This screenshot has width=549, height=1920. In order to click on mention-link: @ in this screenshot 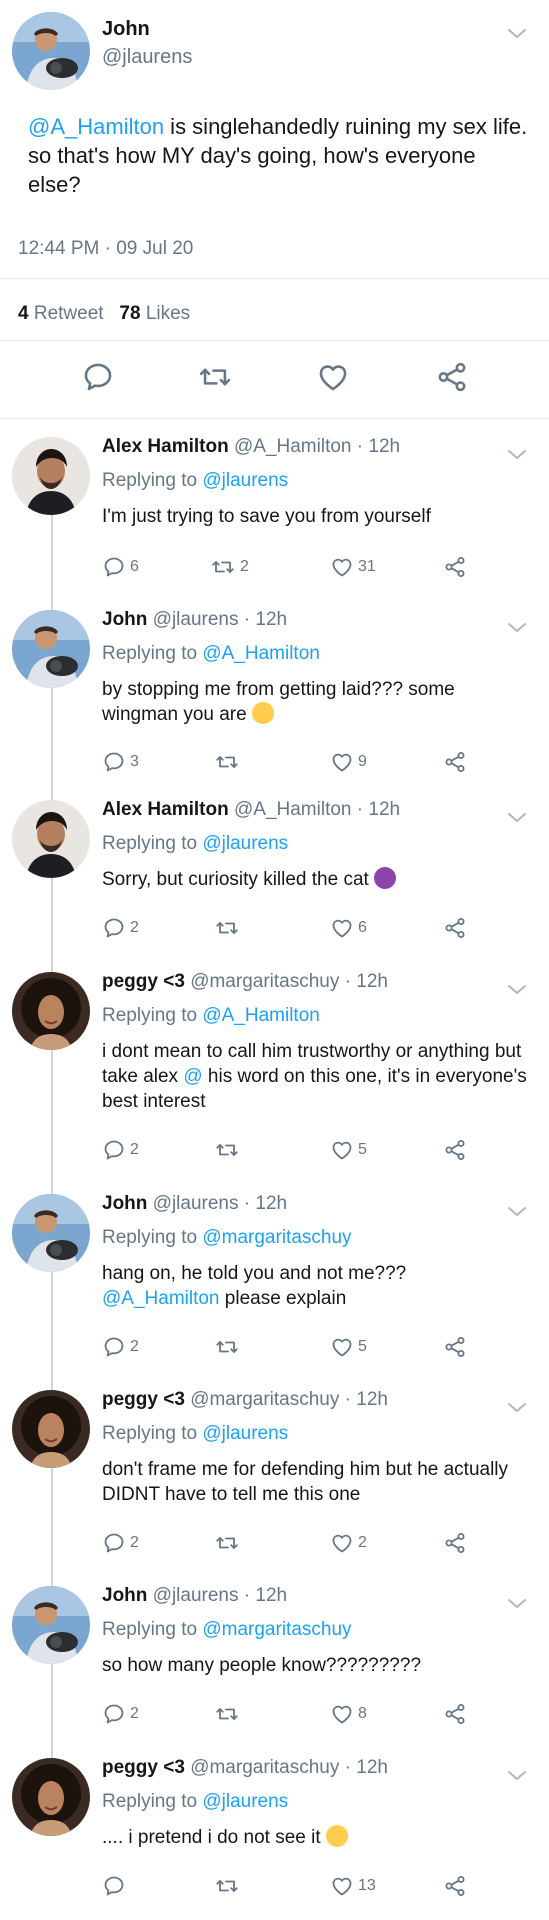, I will do `click(192, 1076)`.